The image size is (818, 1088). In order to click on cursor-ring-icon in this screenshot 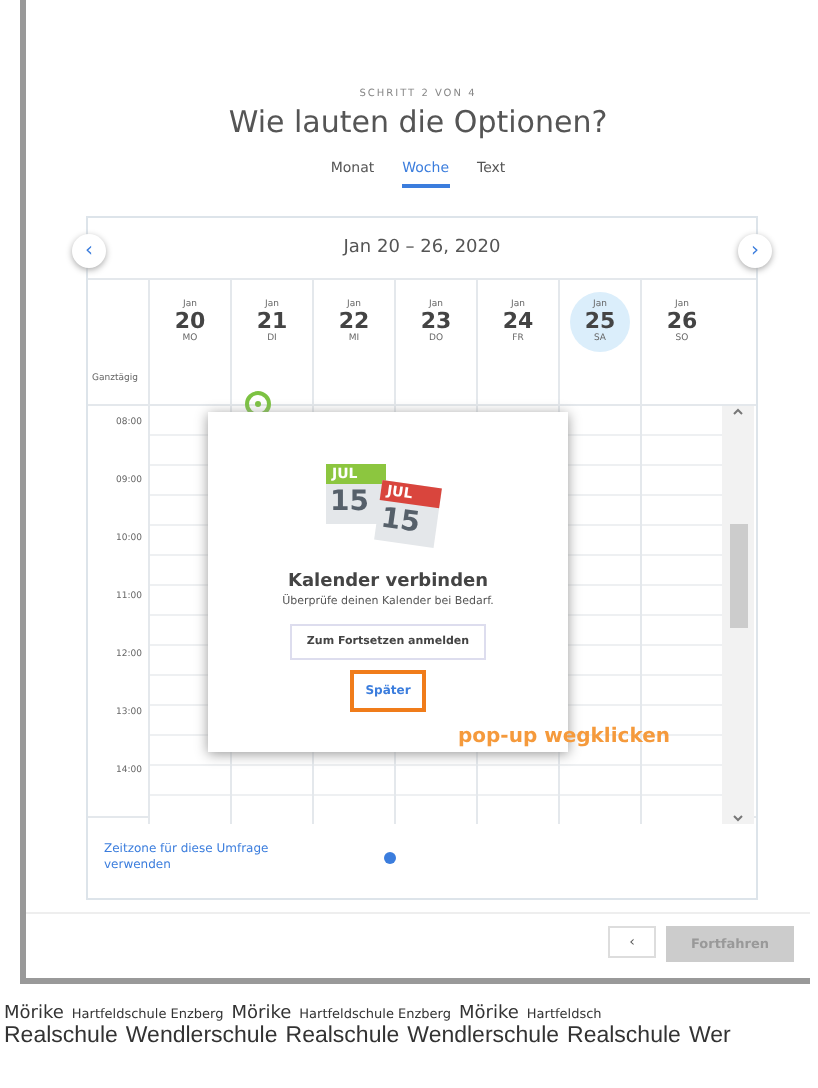, I will do `click(258, 404)`.